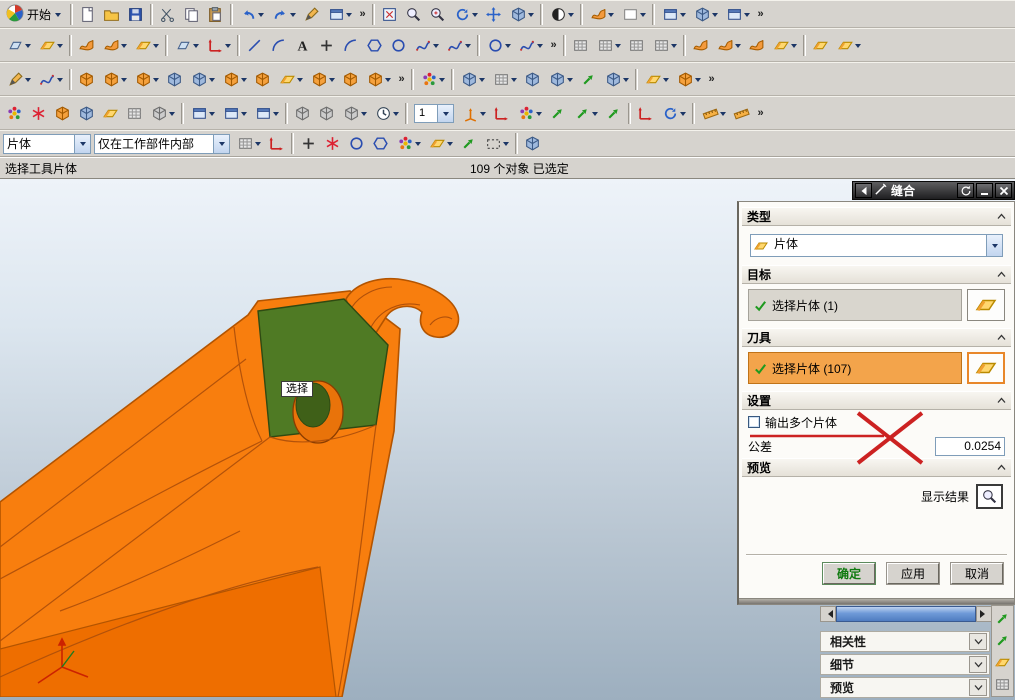 The image size is (1015, 700). What do you see at coordinates (656, 79) in the screenshot?
I see `trim-body-button` at bounding box center [656, 79].